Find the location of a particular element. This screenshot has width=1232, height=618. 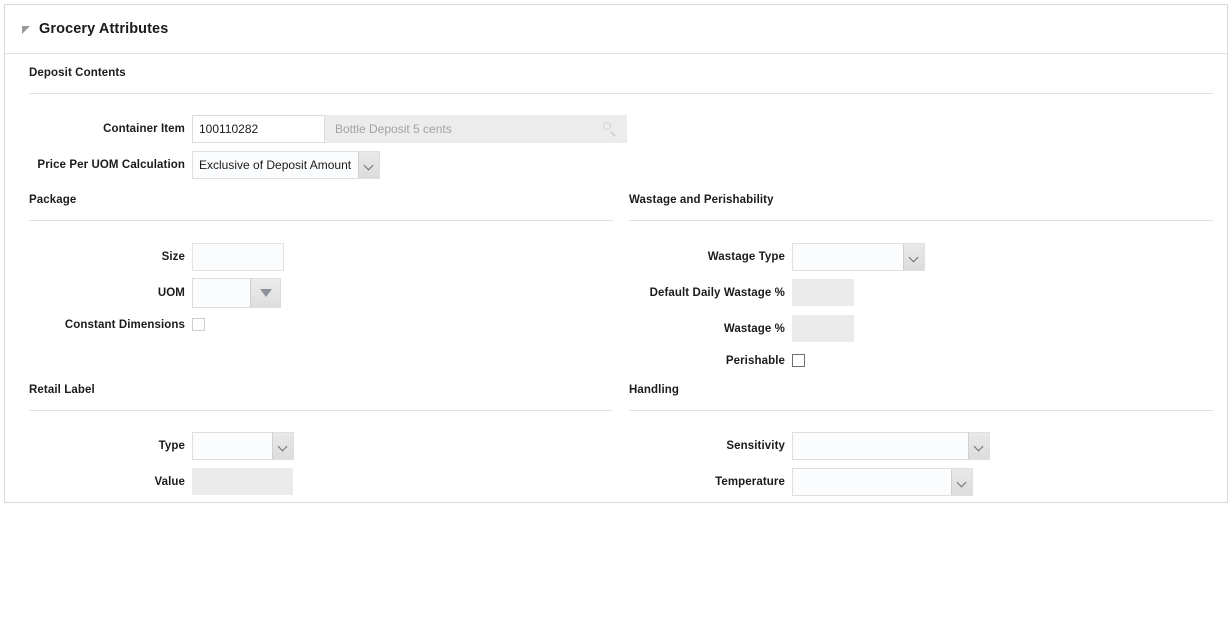

sensitivity-value is located at coordinates (880, 446).